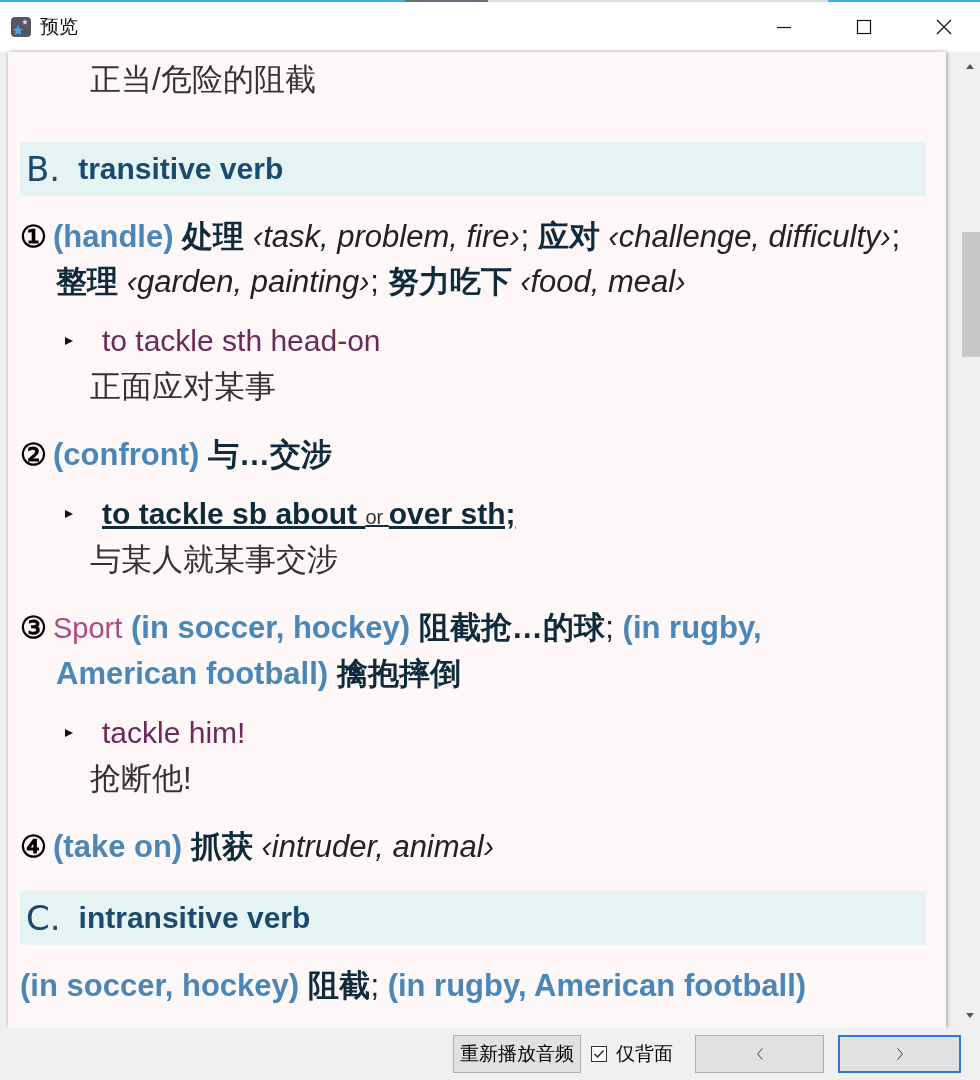  I want to click on example-translation: 与某人就某事交涉, so click(214, 560).